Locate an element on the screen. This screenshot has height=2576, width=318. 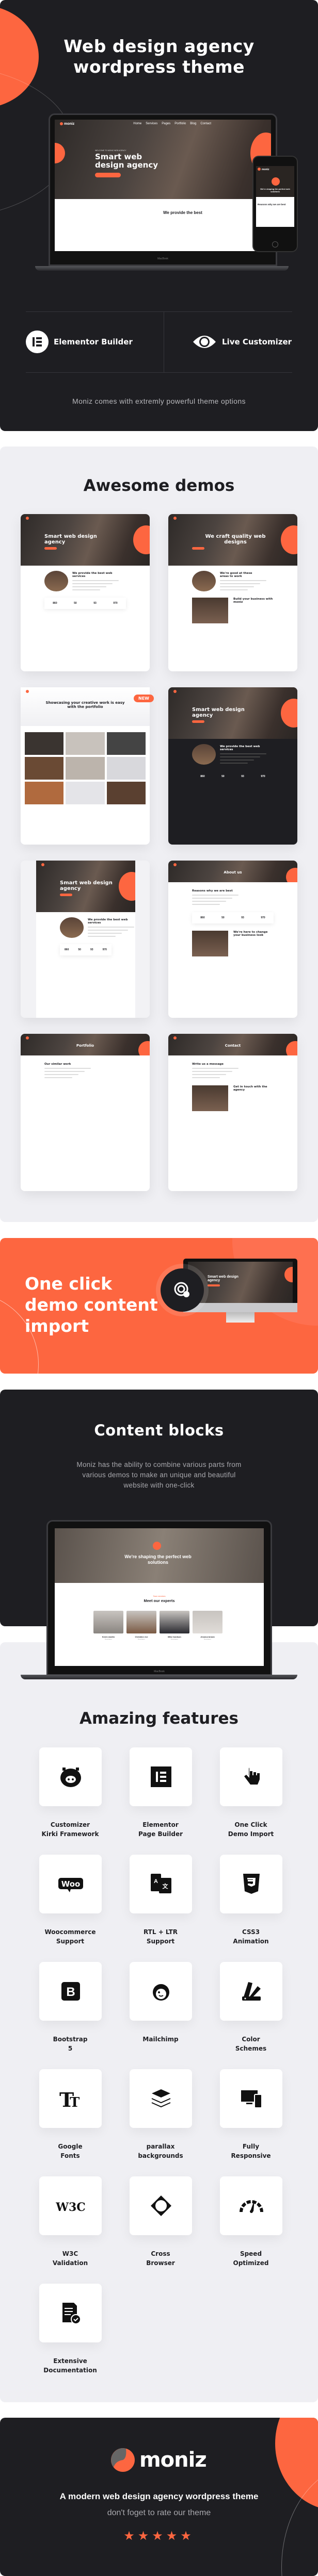
mockup-nav-item: Services is located at coordinates (152, 123).